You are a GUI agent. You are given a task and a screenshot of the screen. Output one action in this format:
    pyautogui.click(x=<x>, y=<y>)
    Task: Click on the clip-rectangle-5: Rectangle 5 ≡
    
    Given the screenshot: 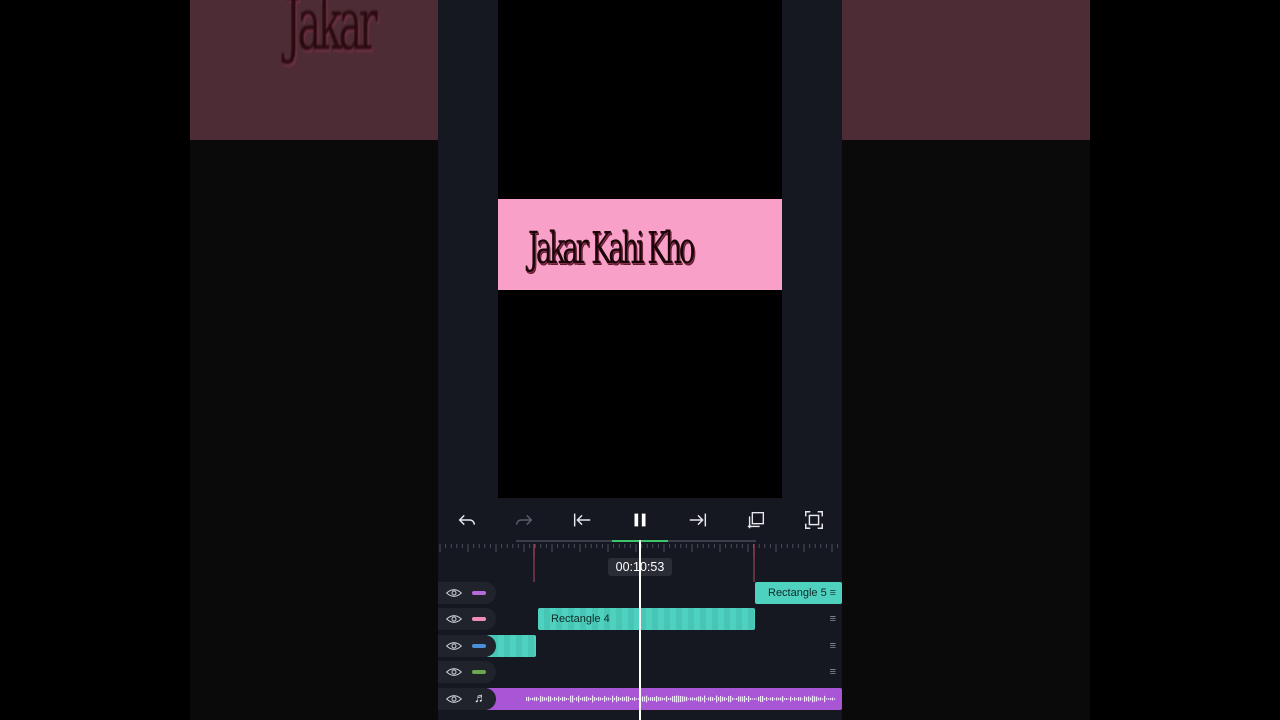 What is the action you would take?
    pyautogui.click(x=798, y=593)
    